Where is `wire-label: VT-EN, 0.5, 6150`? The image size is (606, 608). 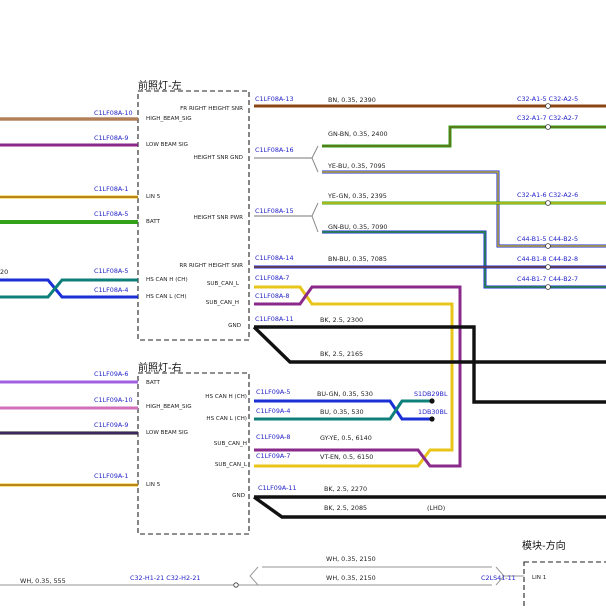
wire-label: VT-EN, 0.5, 6150 is located at coordinates (346, 457).